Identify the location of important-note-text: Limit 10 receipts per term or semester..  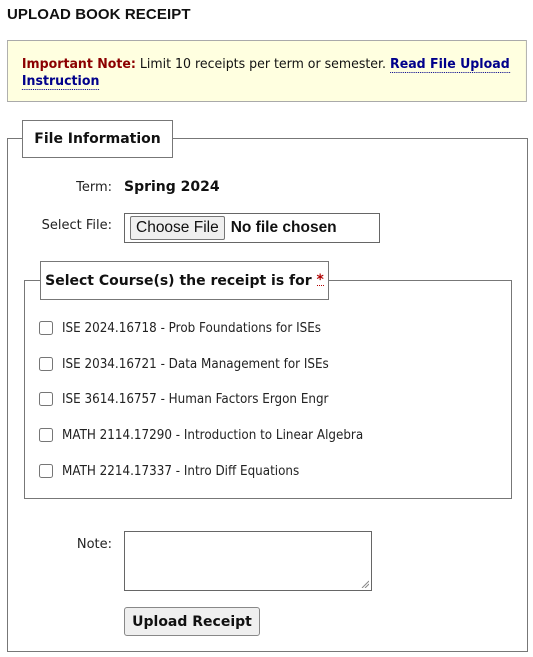
(263, 64).